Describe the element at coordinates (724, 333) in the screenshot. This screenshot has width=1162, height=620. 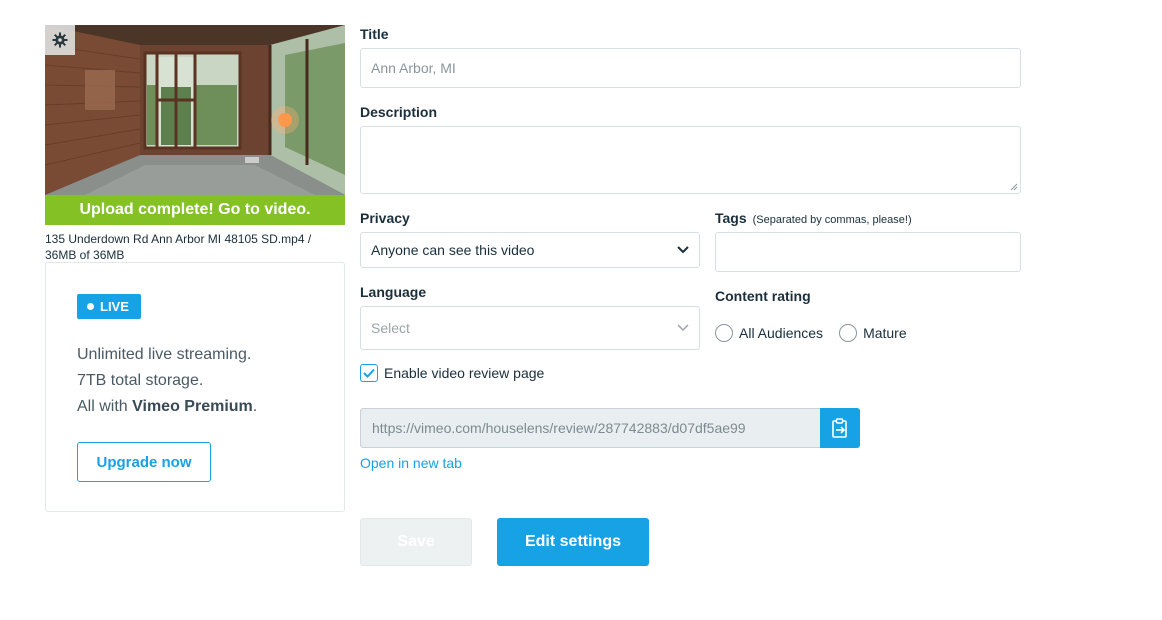
I see `radio-all-audiences` at that location.